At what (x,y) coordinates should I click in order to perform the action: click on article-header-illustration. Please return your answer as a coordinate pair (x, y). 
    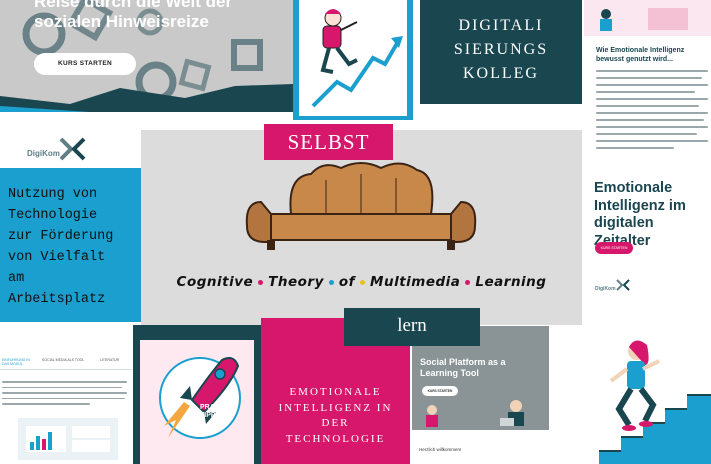
    Looking at the image, I should click on (647, 18).